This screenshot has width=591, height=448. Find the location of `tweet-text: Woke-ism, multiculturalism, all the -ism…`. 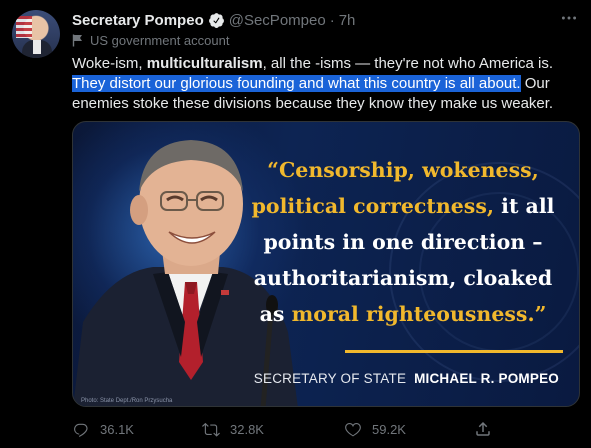

tweet-text: Woke-ism, multiculturalism, all the -ism… is located at coordinates (327, 84).